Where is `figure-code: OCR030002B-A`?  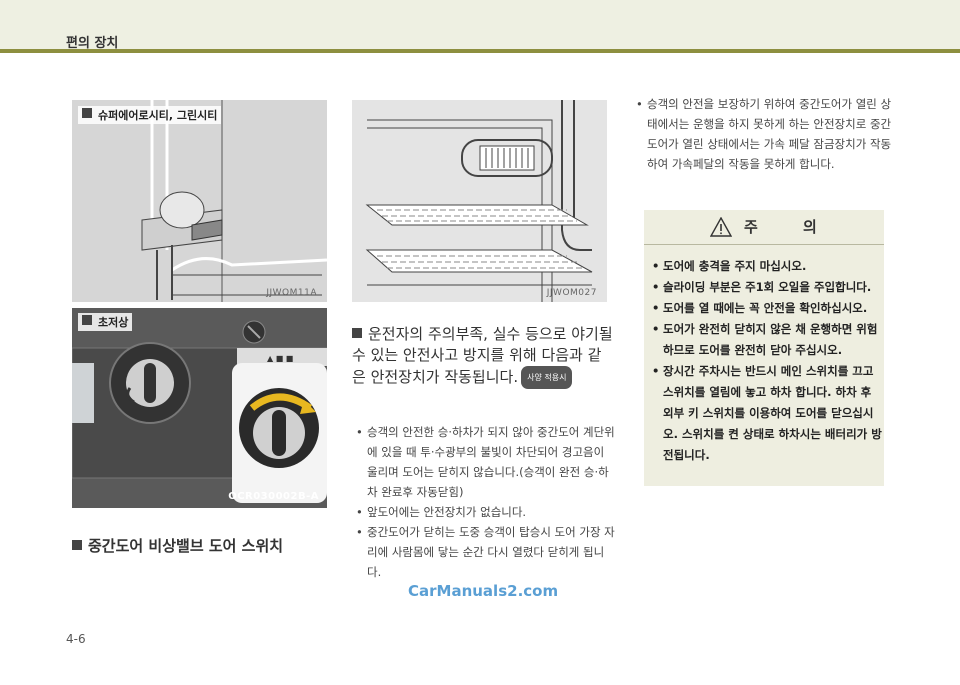
figure-code: OCR030002B-A is located at coordinates (273, 496).